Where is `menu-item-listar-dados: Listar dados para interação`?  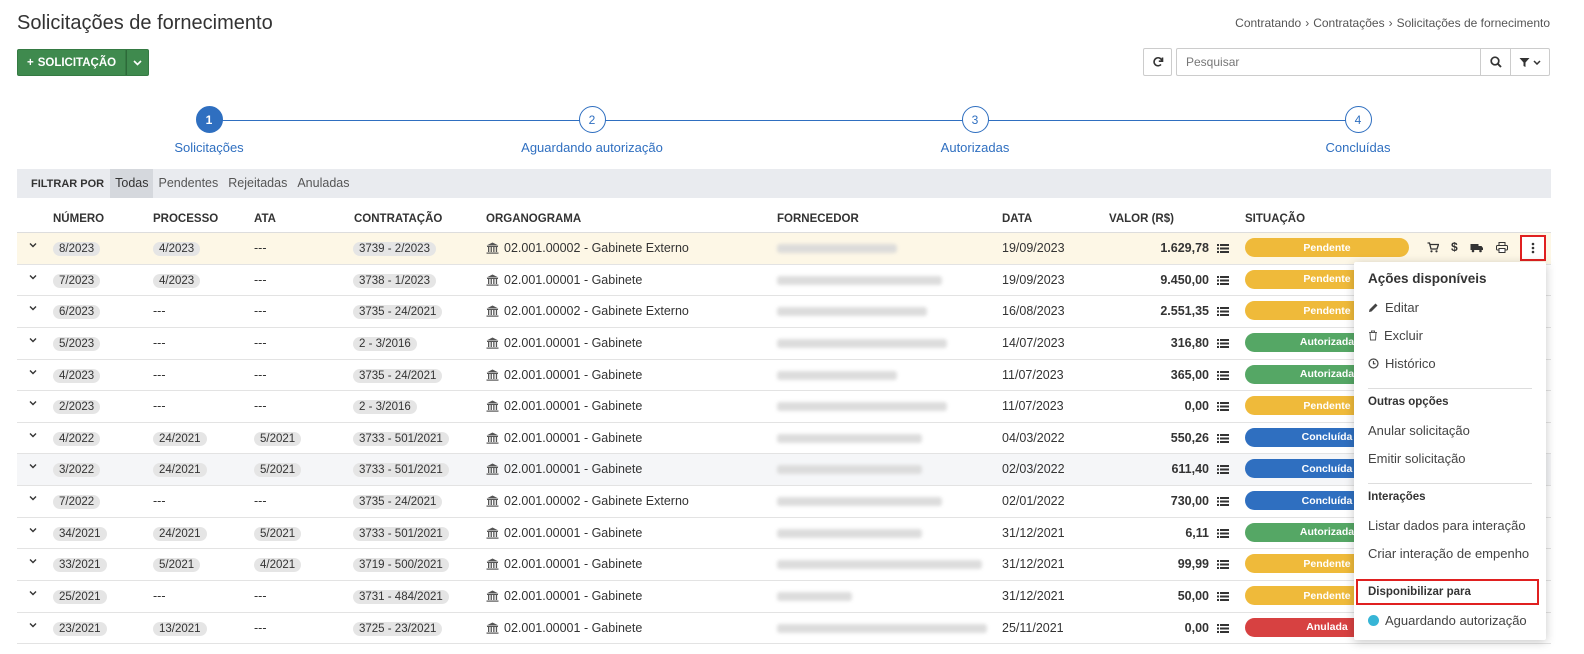 menu-item-listar-dados: Listar dados para interação is located at coordinates (1447, 525).